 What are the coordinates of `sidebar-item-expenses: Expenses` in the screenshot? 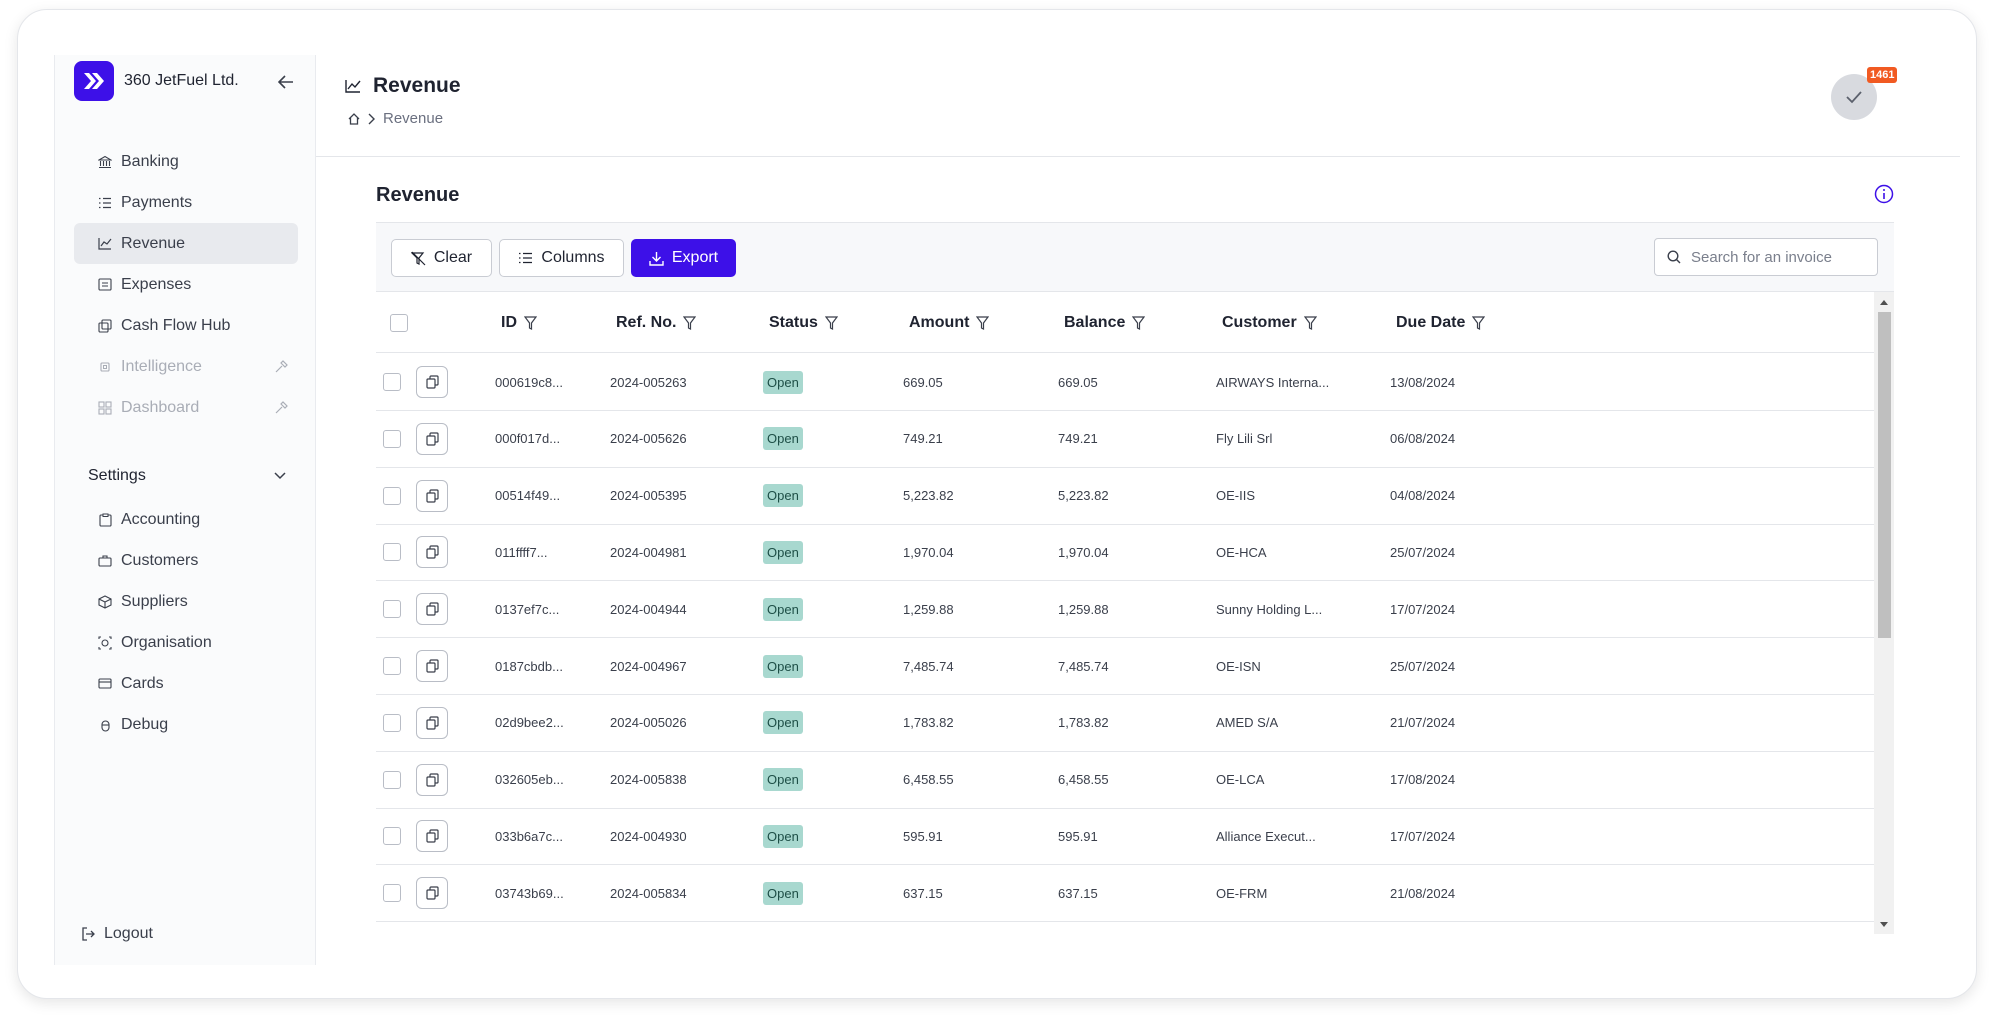 It's located at (186, 284).